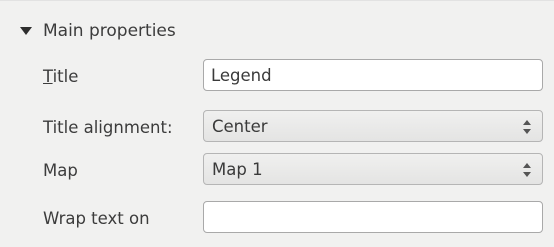  Describe the element at coordinates (240, 126) in the screenshot. I see `title-alignment-value: Center` at that location.